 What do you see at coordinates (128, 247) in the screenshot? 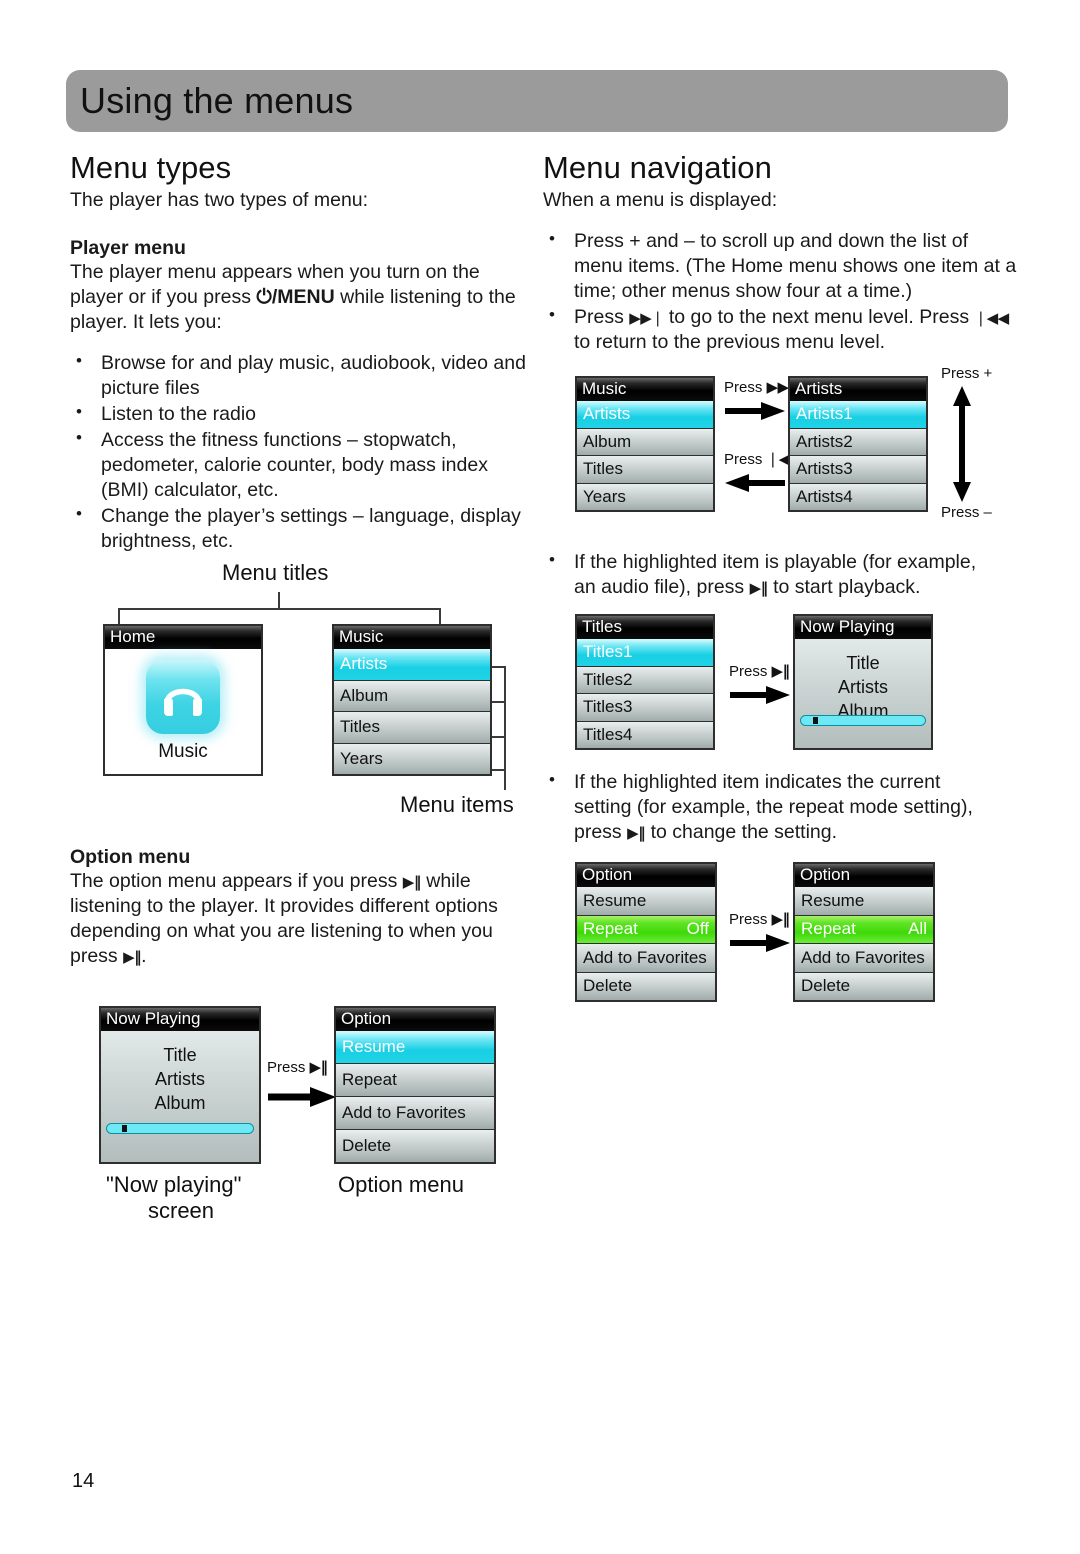
I see `player-menu-heading: Player menu` at bounding box center [128, 247].